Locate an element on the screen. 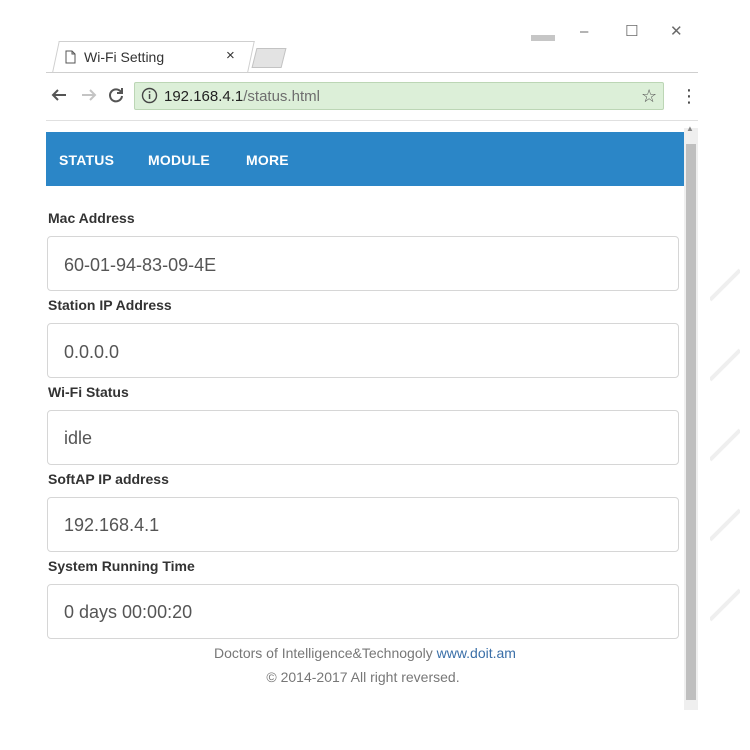 This screenshot has width=750, height=750. tab-title: Wi-Fi Setting is located at coordinates (124, 57).